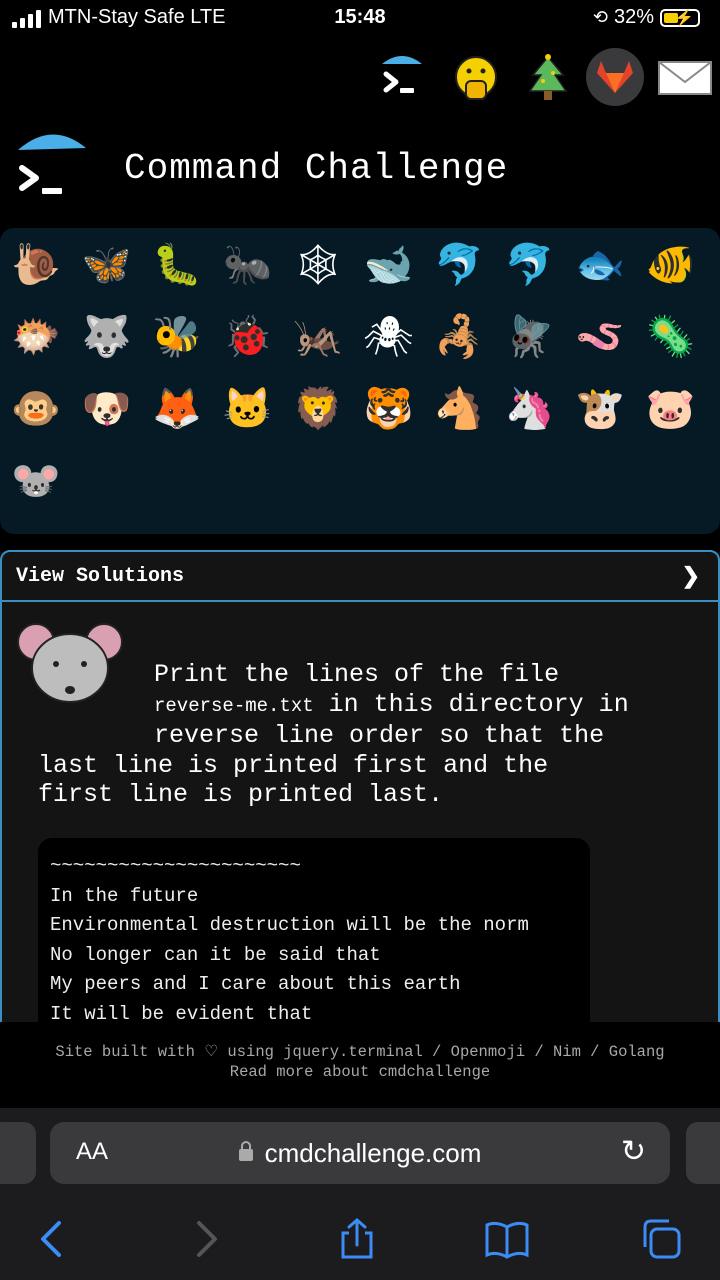 Image resolution: width=720 pixels, height=1280 pixels. What do you see at coordinates (360, 1072) in the screenshot?
I see `footer-read-more-link: Read more about cmdchallenge` at bounding box center [360, 1072].